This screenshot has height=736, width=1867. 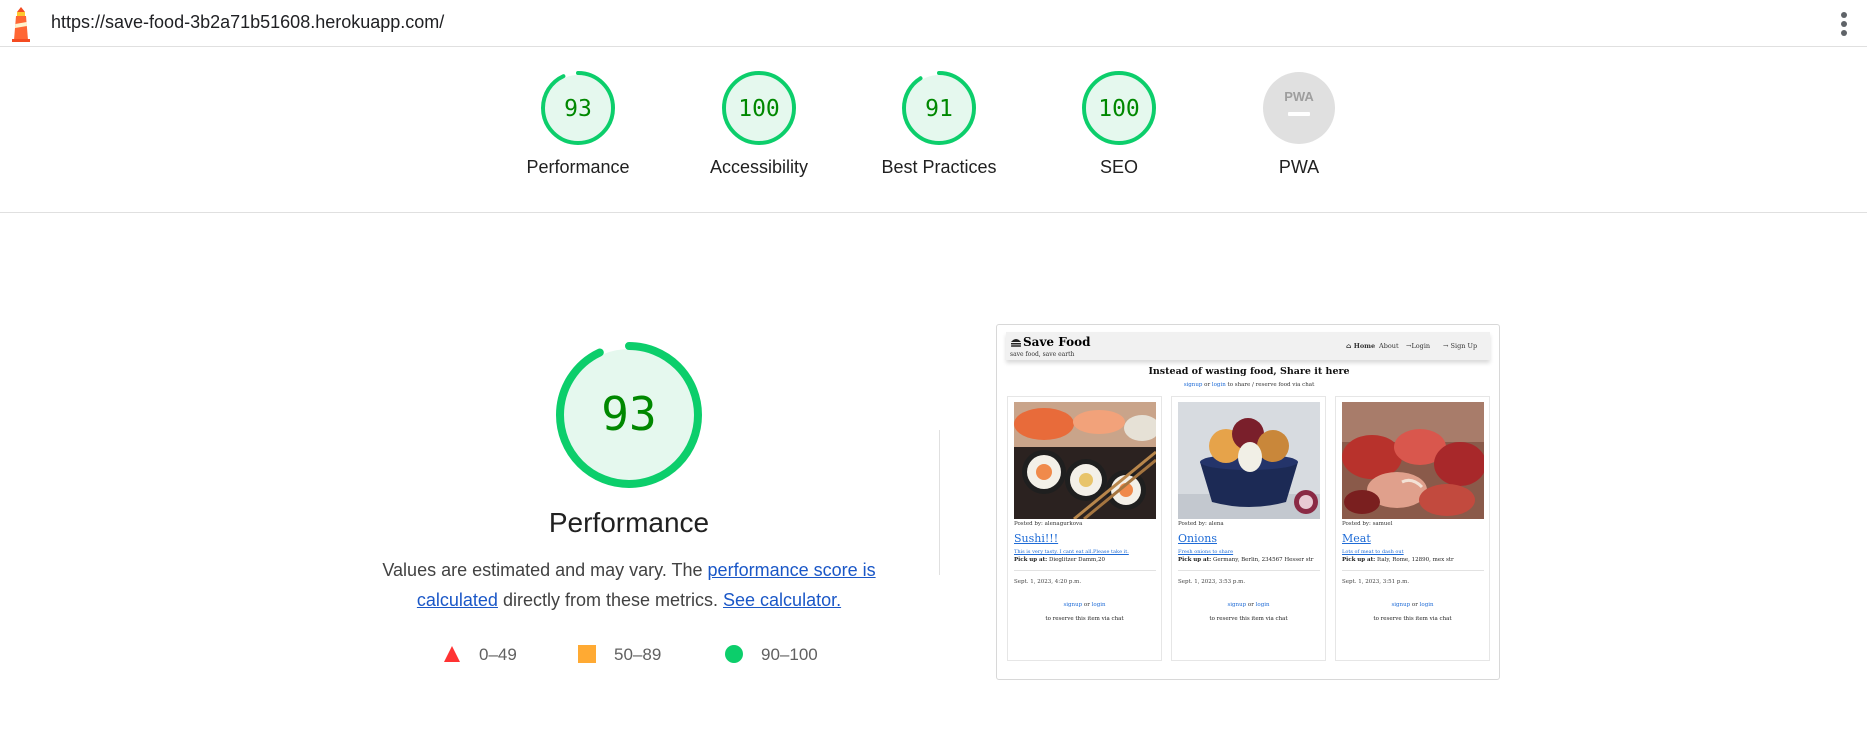 What do you see at coordinates (1206, 552) in the screenshot?
I see `card-description: Fresh onions to share` at bounding box center [1206, 552].